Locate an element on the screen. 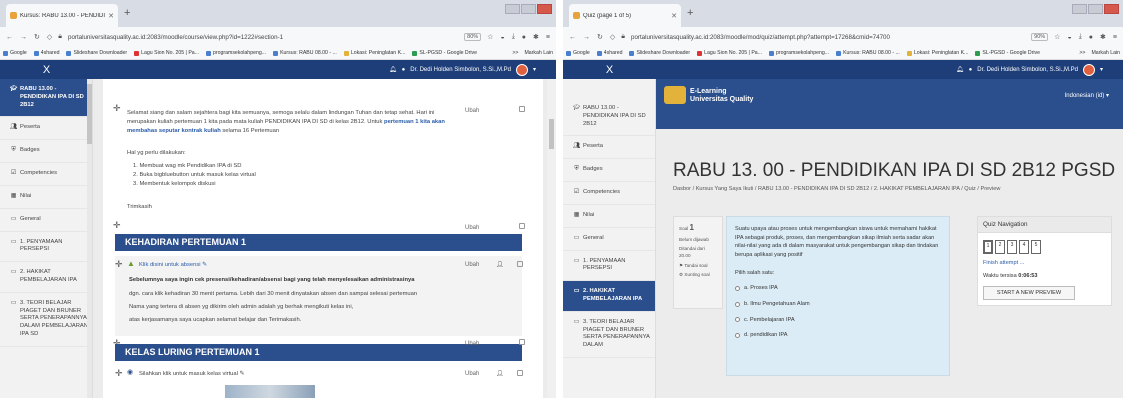  reload-icon: ↻ is located at coordinates (37, 37).